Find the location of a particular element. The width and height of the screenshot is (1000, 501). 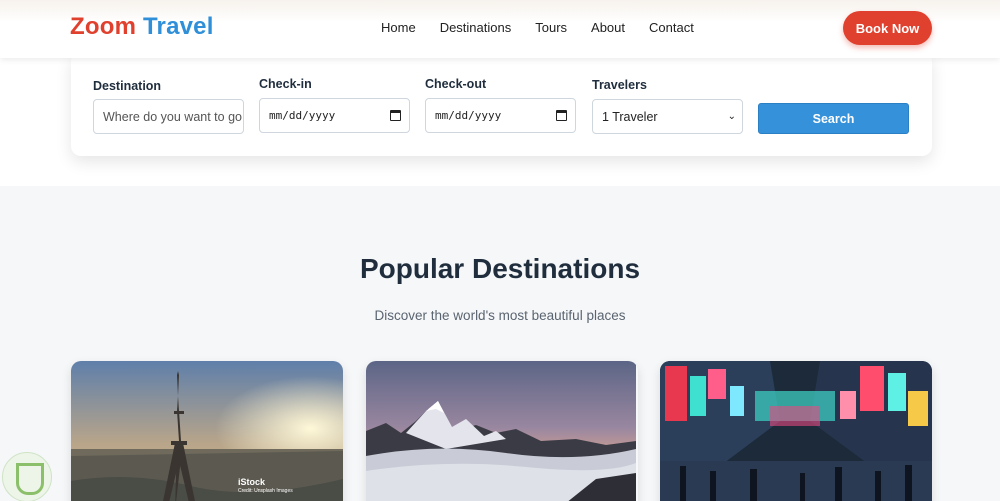

eiffel-tower-image: iStock Credit: Unsplash Images is located at coordinates (207, 431).